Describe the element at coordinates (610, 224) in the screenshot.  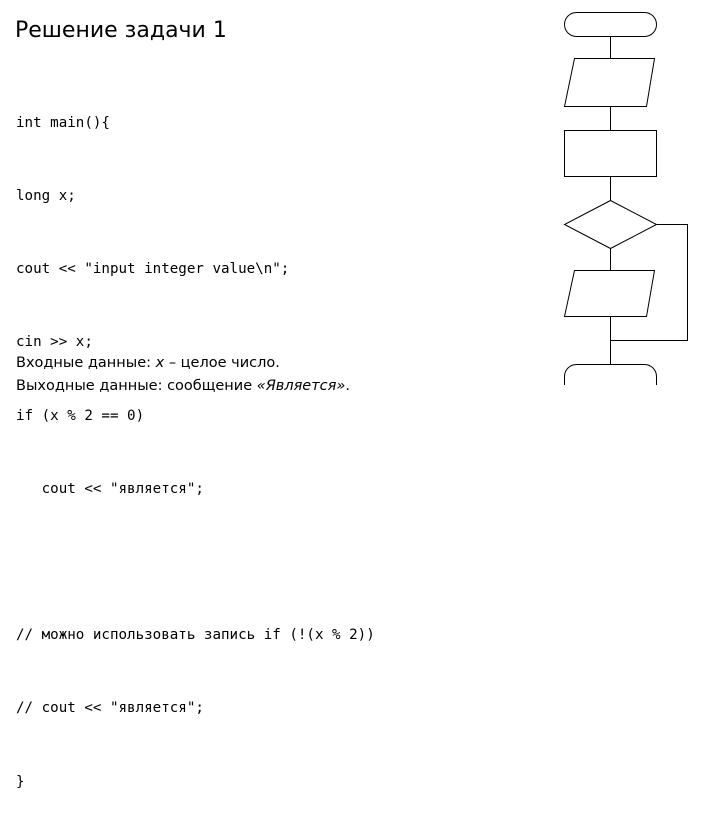
I see `decision-diamond` at that location.